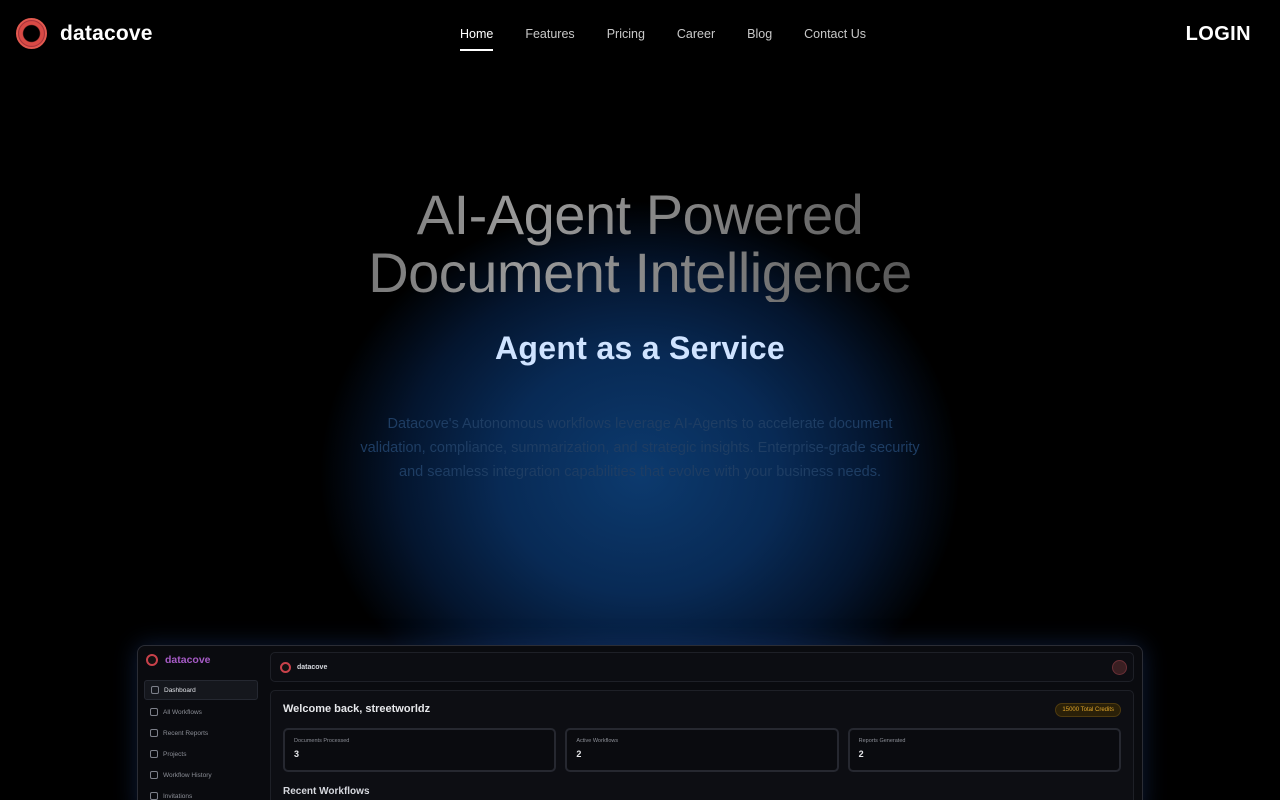  What do you see at coordinates (154, 733) in the screenshot?
I see `report-icon` at bounding box center [154, 733].